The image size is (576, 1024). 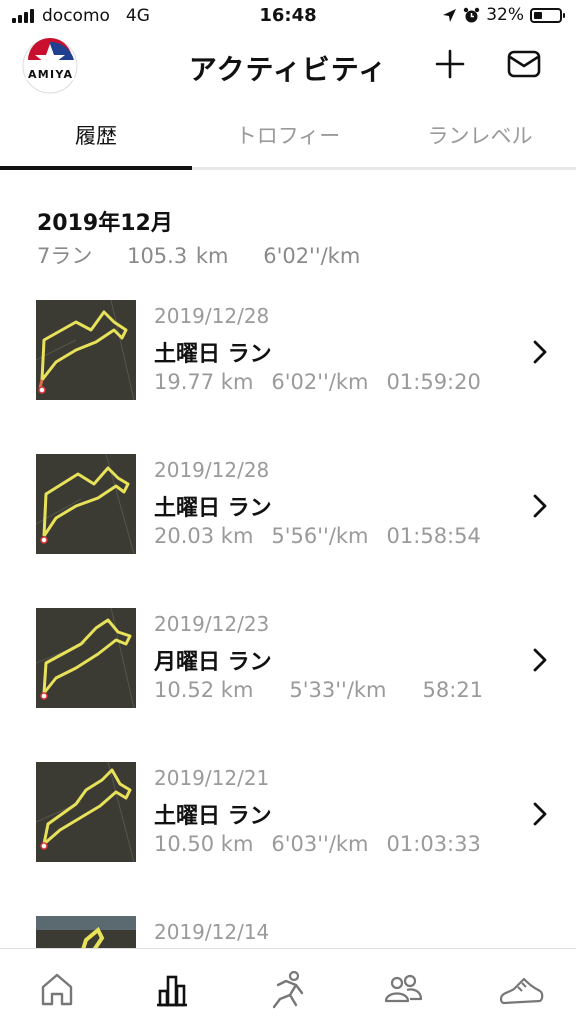 I want to click on tab-trophies: トロフィー, so click(x=288, y=135).